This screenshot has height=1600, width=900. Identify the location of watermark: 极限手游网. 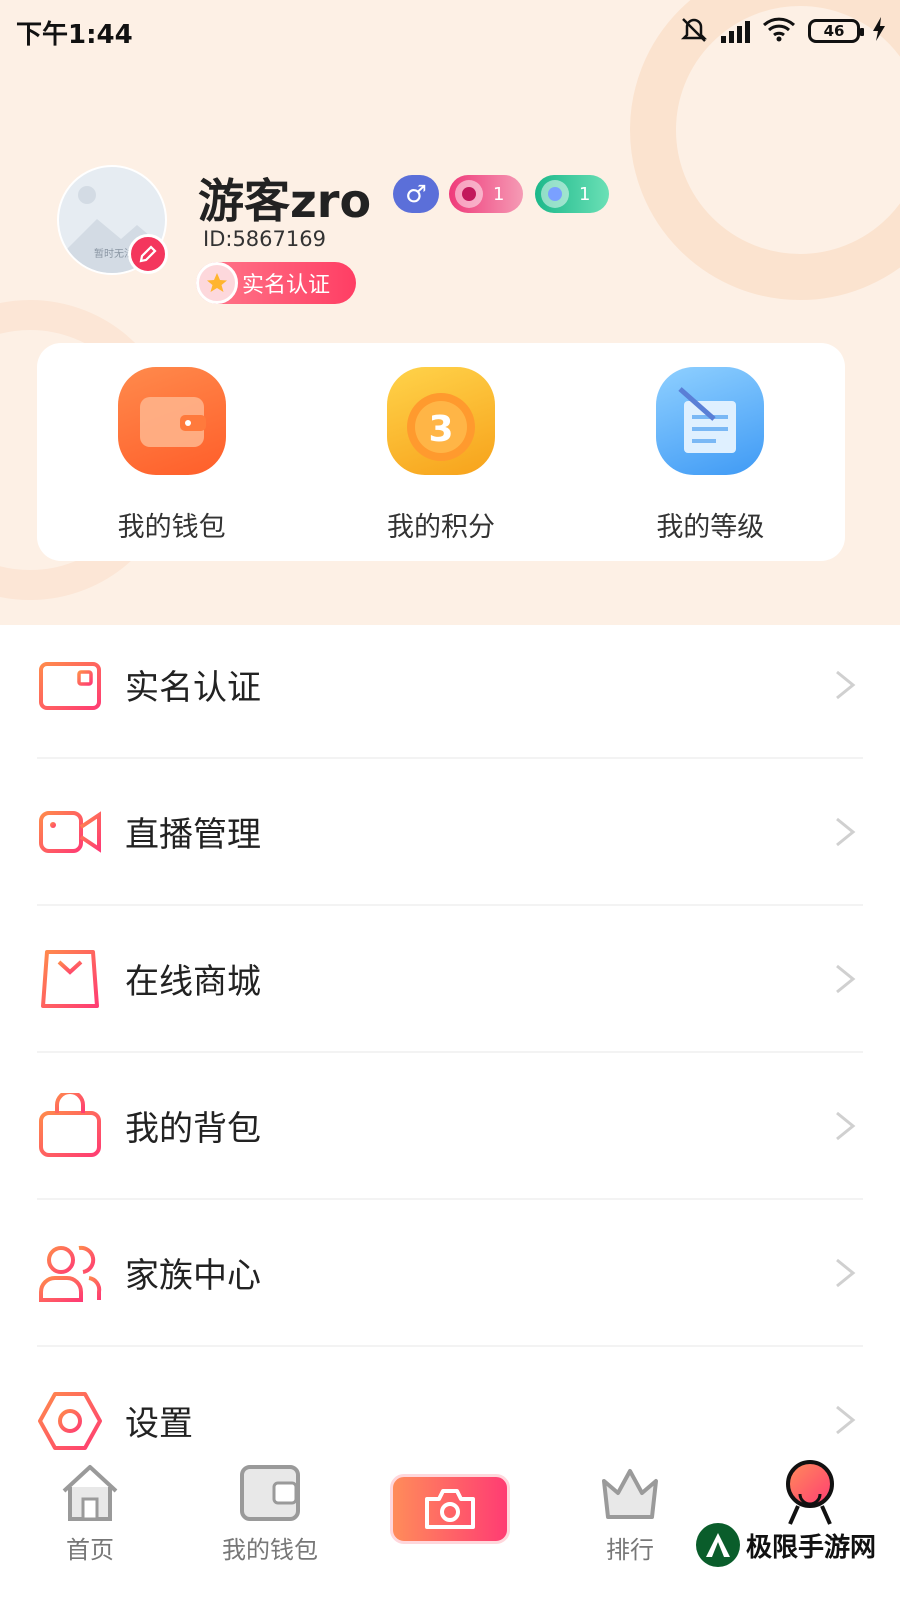
(796, 1545).